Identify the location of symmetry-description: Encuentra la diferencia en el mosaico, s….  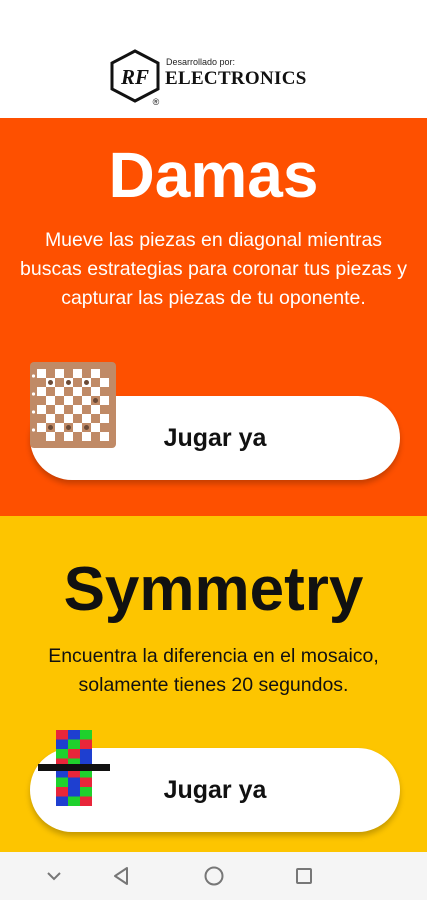
(213, 670).